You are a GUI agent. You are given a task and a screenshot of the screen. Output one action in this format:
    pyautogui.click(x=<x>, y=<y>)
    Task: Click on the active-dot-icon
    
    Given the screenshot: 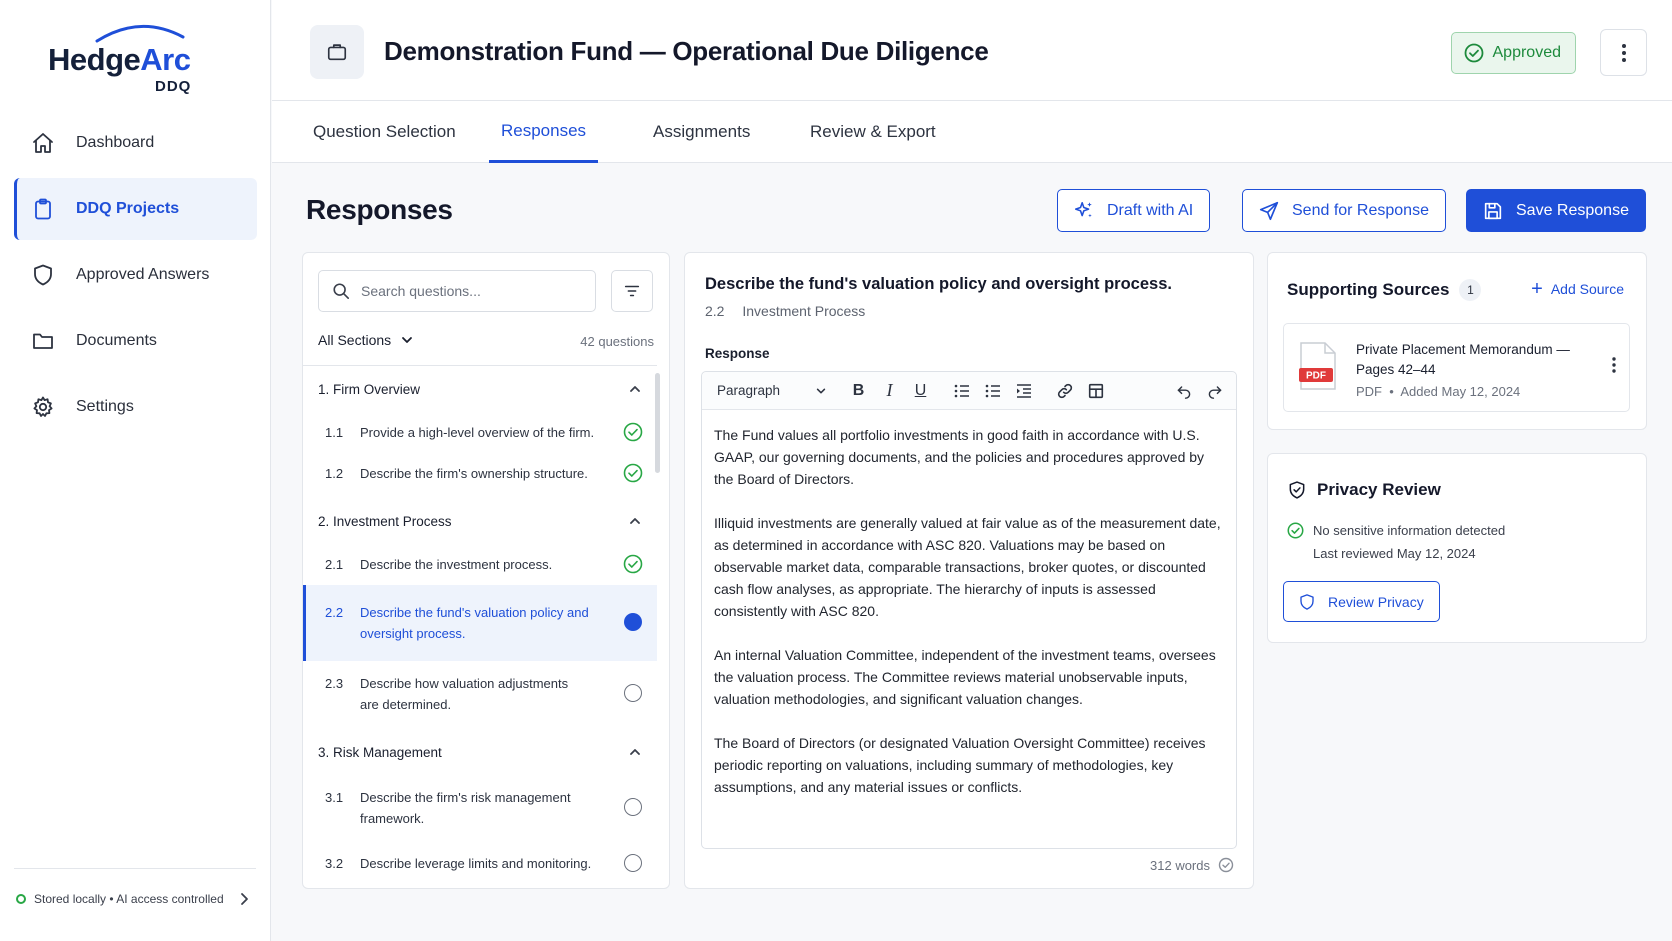 What is the action you would take?
    pyautogui.click(x=633, y=622)
    